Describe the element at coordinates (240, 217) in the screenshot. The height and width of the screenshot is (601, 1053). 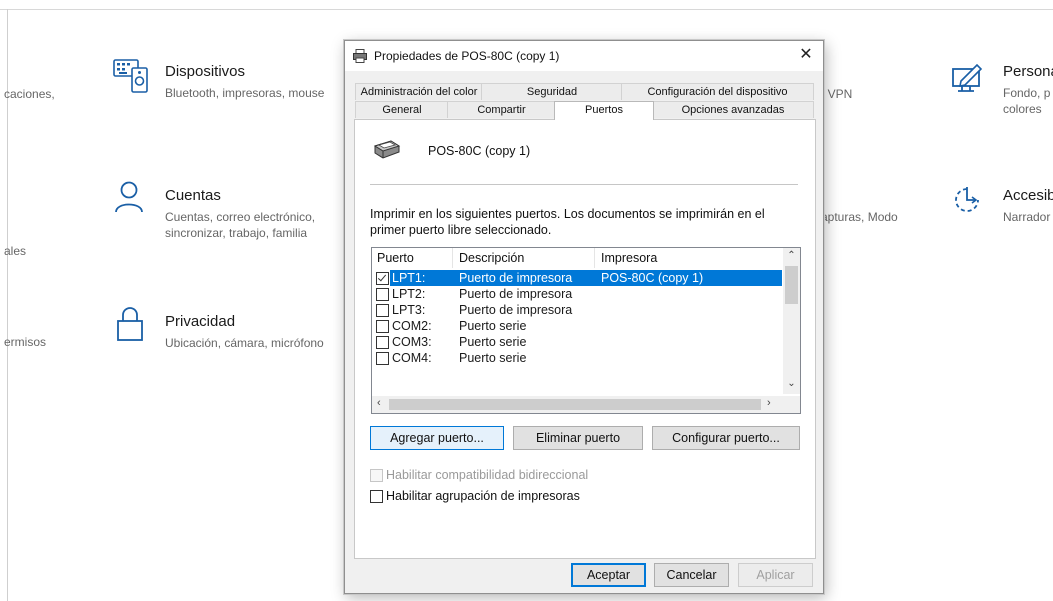
I see `accounts-subtitle-1: Cuentas, correo electrónico,` at that location.